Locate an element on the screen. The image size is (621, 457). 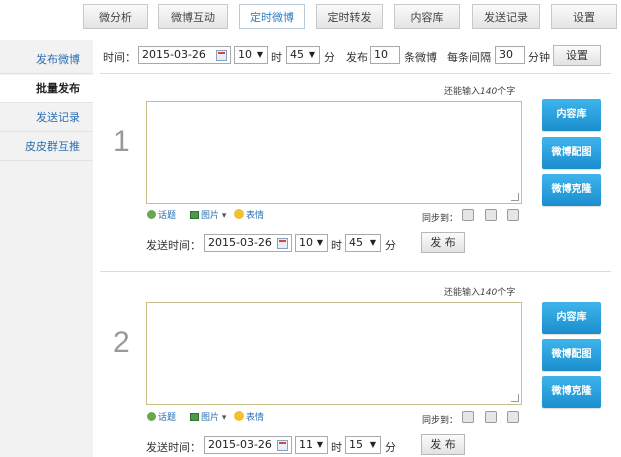
tab-weibo-analysis: 微分析 is located at coordinates (115, 16).